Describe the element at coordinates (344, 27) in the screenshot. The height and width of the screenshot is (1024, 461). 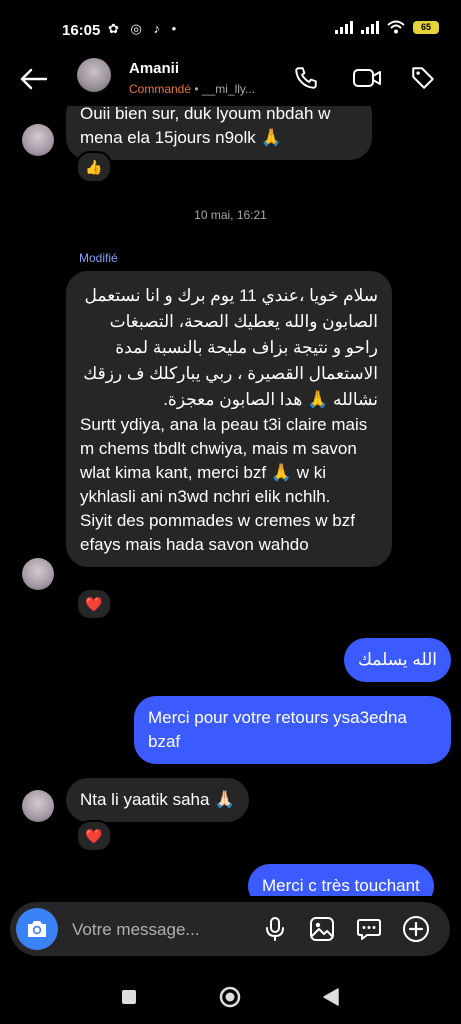
I see `signal-icon` at that location.